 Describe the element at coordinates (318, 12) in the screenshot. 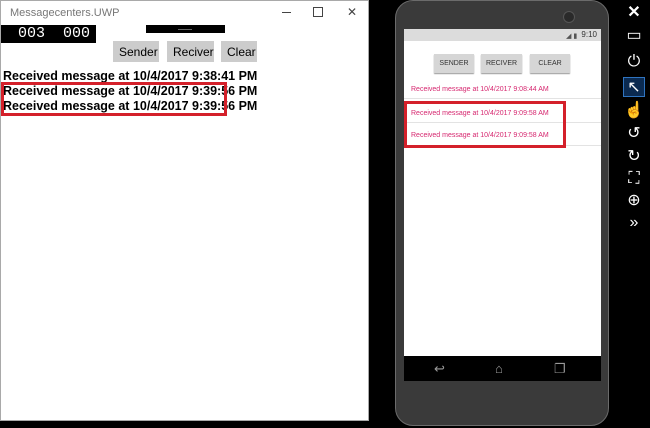

I see `maximize-button` at that location.